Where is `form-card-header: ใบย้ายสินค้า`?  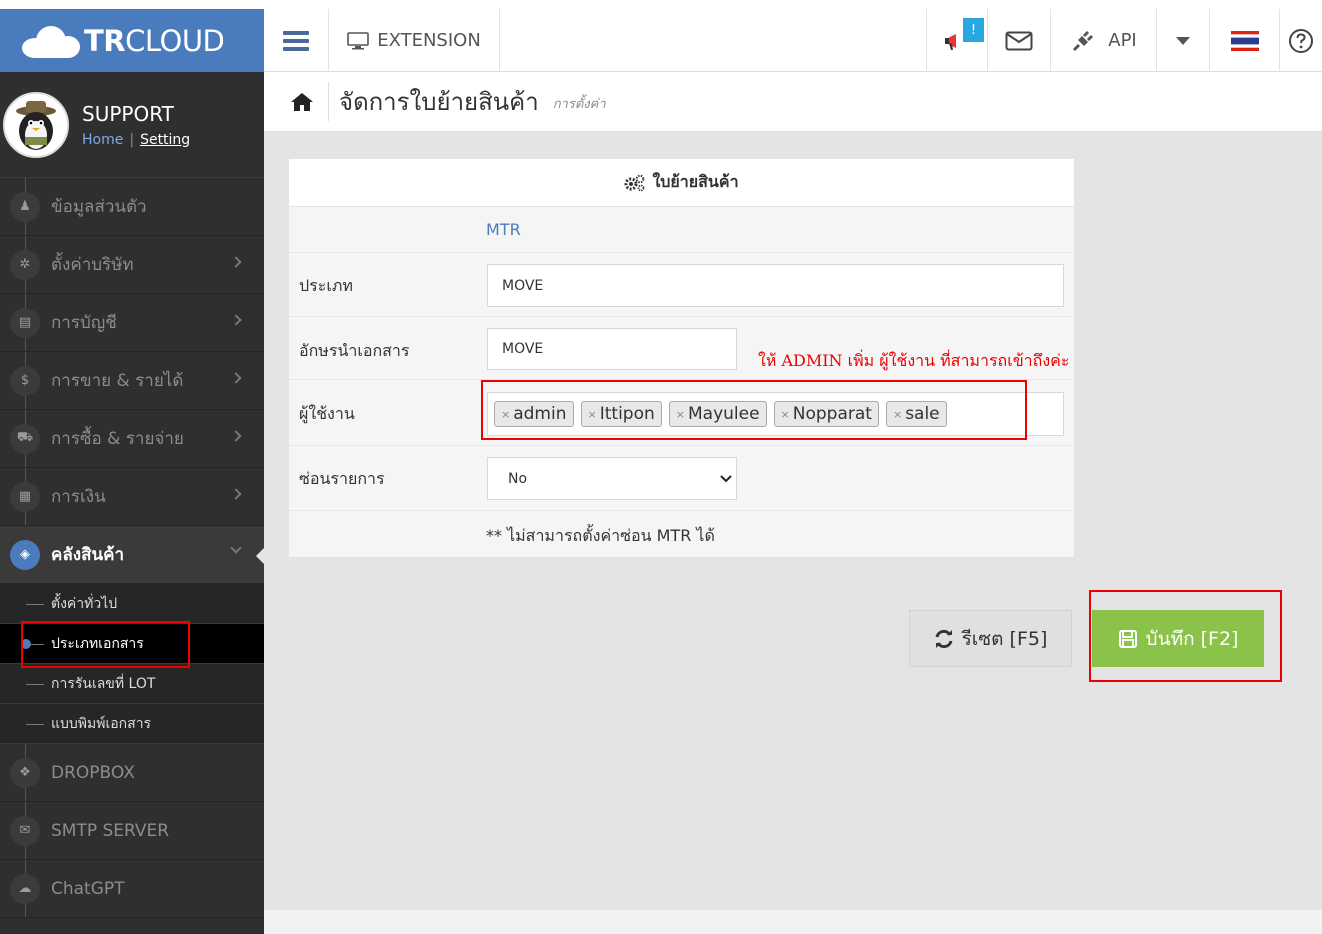
form-card-header: ใบย้ายสินค้า is located at coordinates (681, 183).